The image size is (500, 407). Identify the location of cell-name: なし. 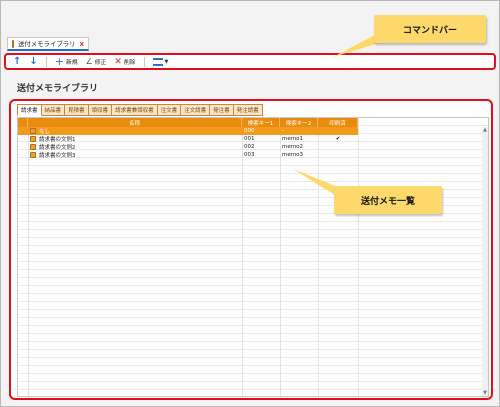
(135, 131).